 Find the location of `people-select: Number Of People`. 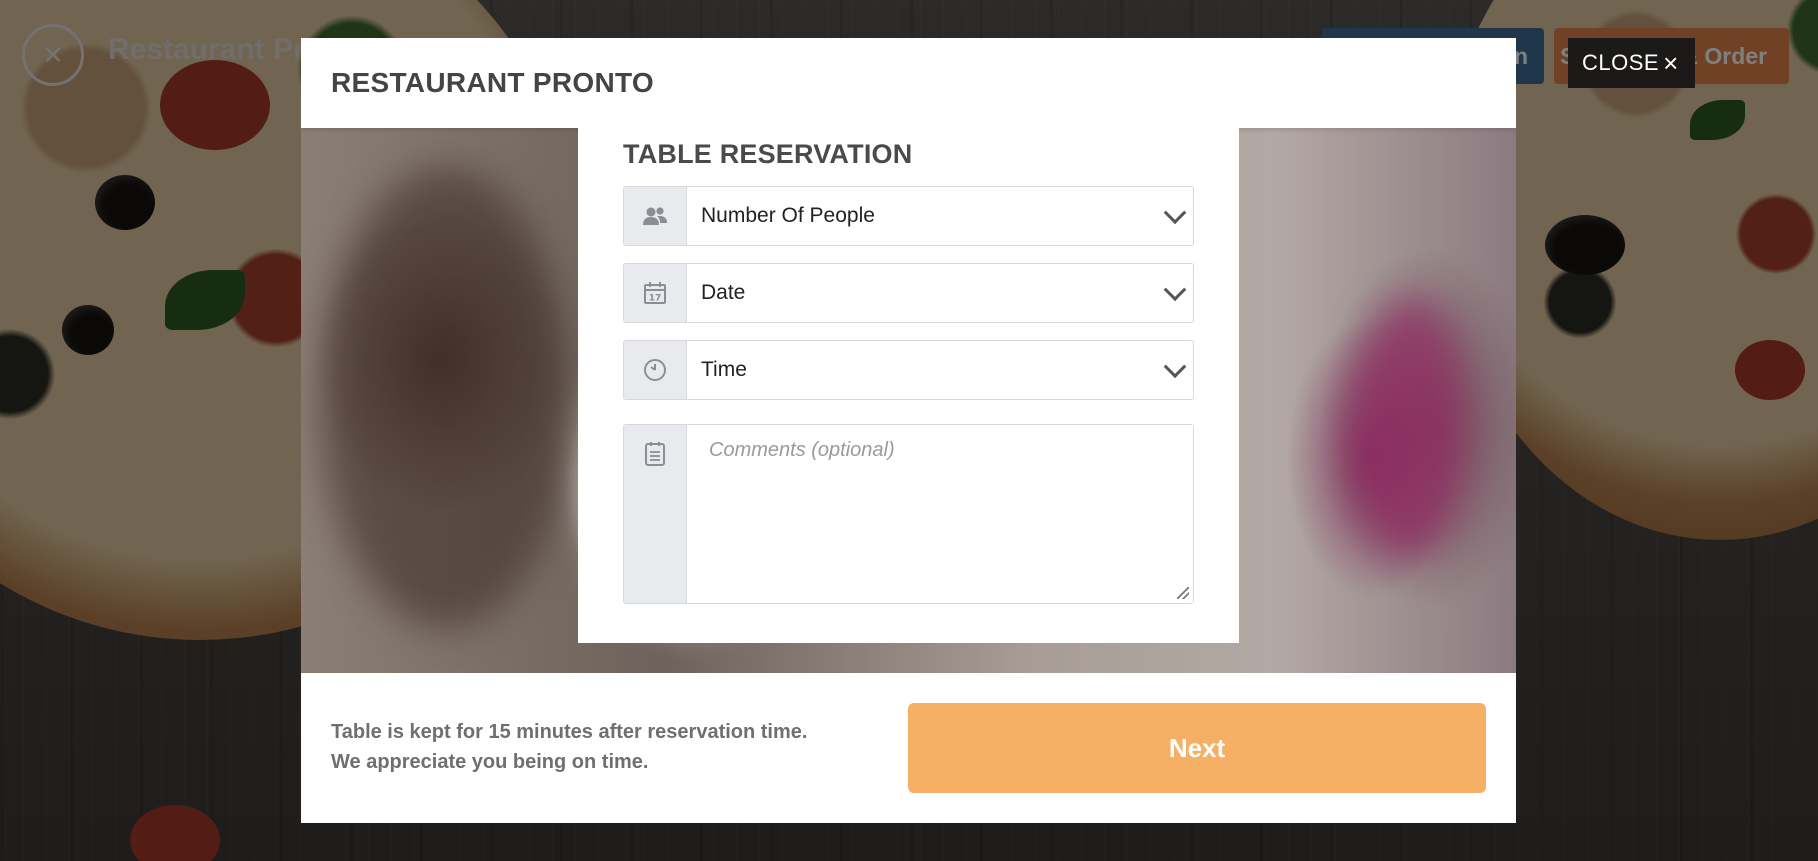

people-select: Number Of People is located at coordinates (908, 216).